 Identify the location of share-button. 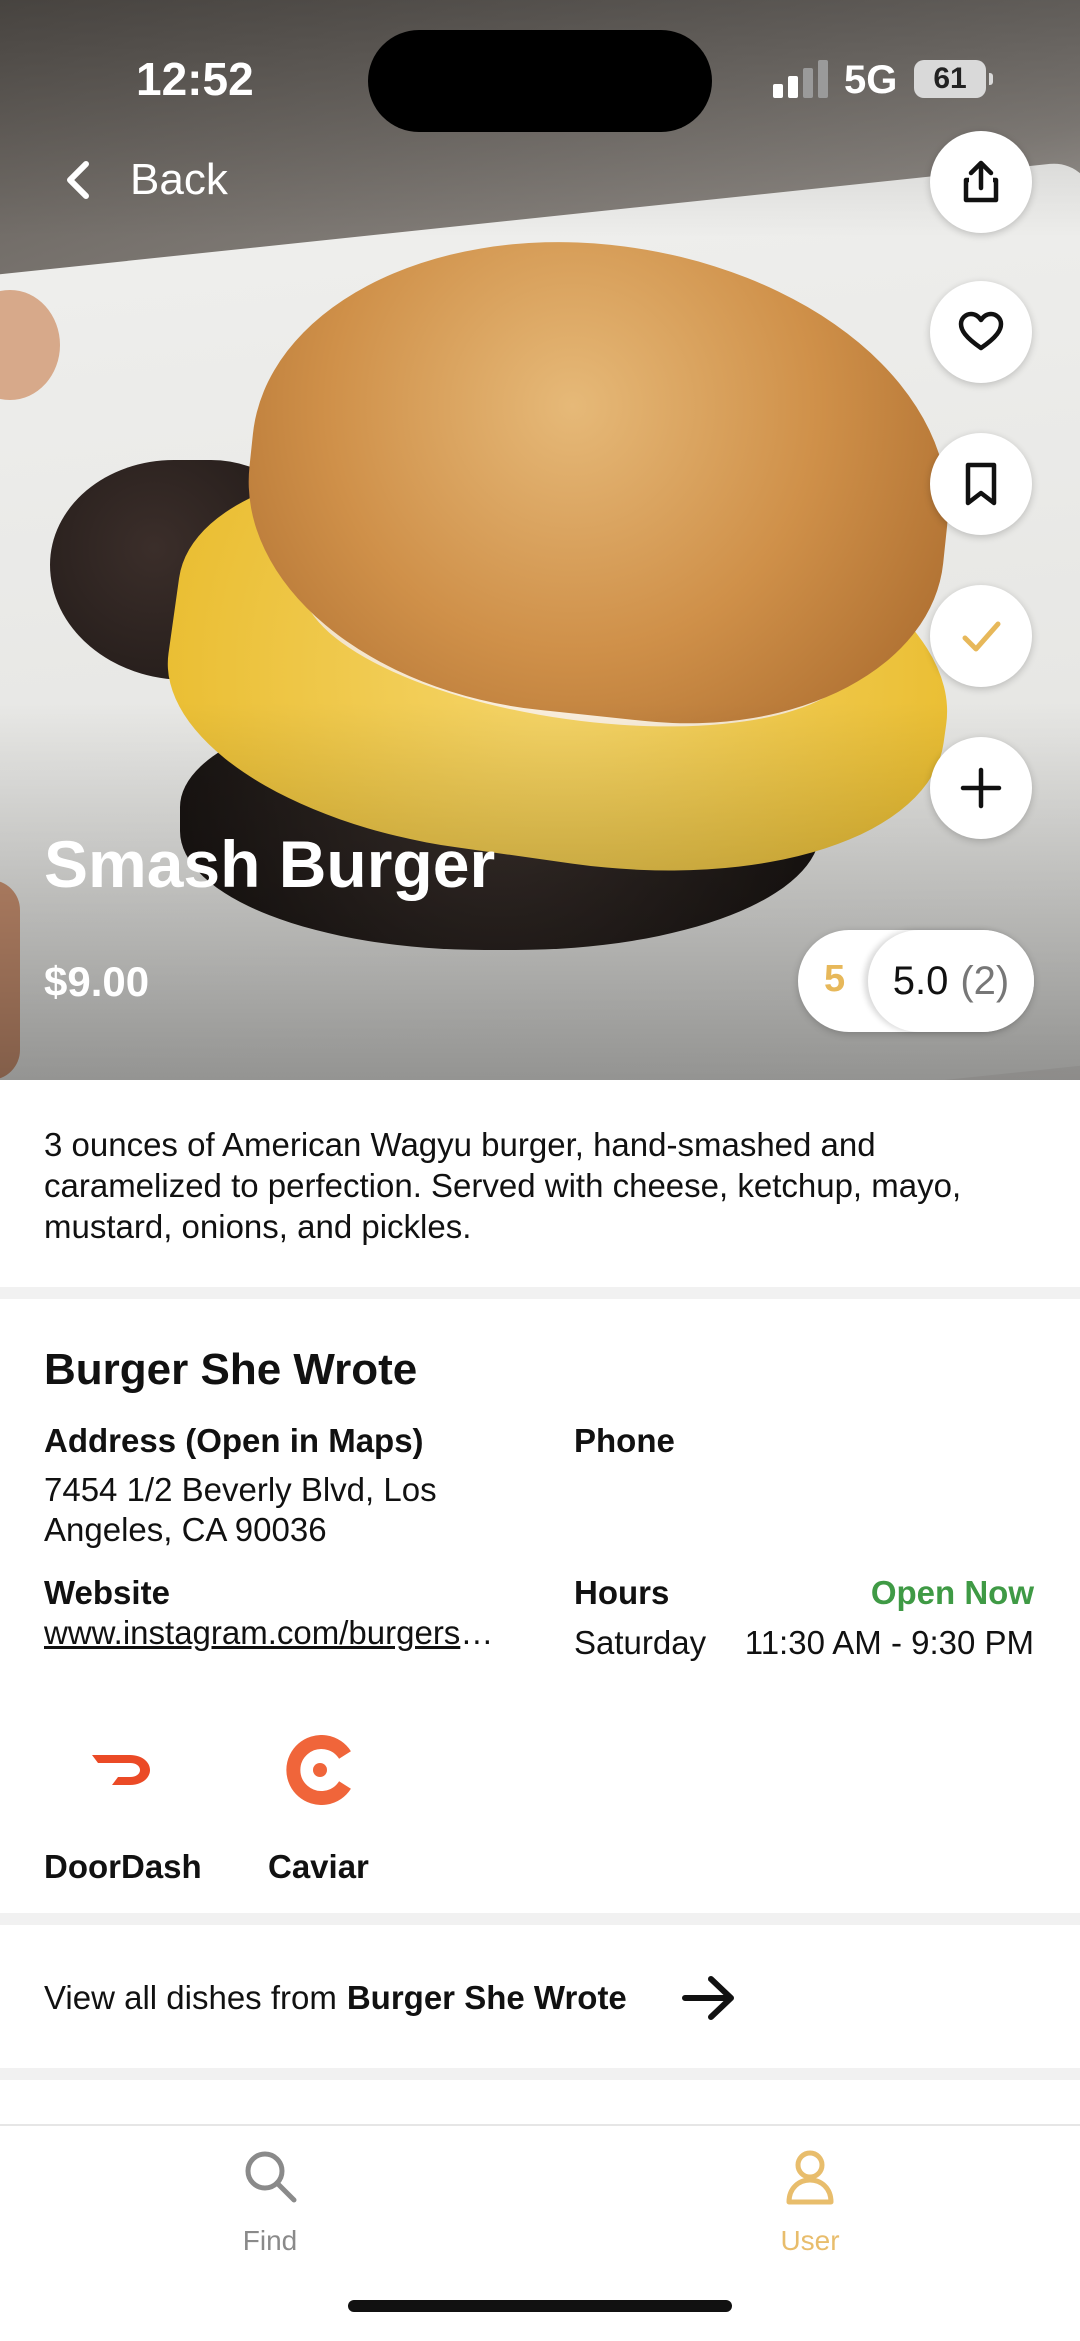
(981, 182).